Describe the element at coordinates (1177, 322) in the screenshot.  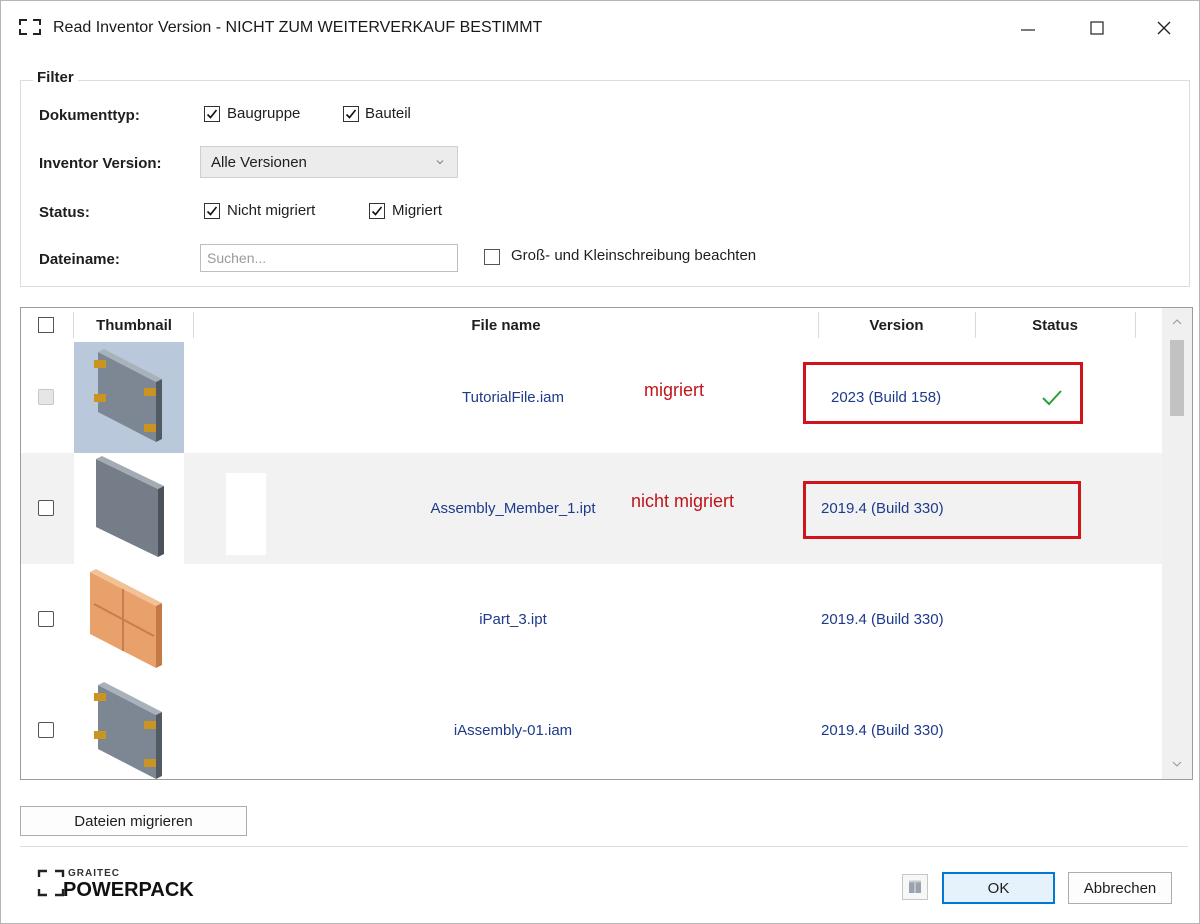
I see `scroll-up-icon` at that location.